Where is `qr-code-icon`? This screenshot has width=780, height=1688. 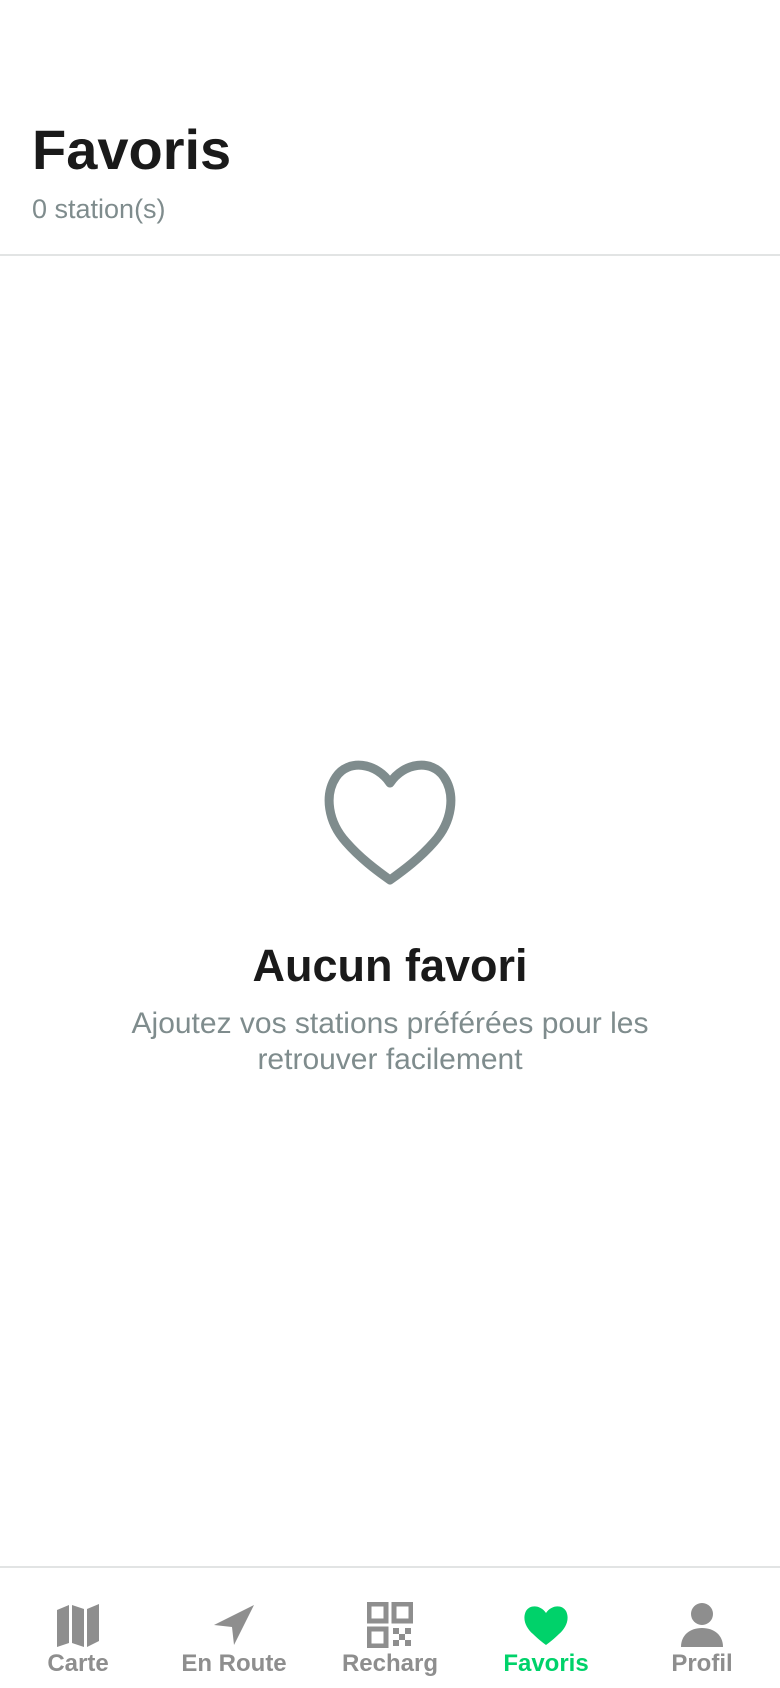
qr-code-icon is located at coordinates (390, 1625).